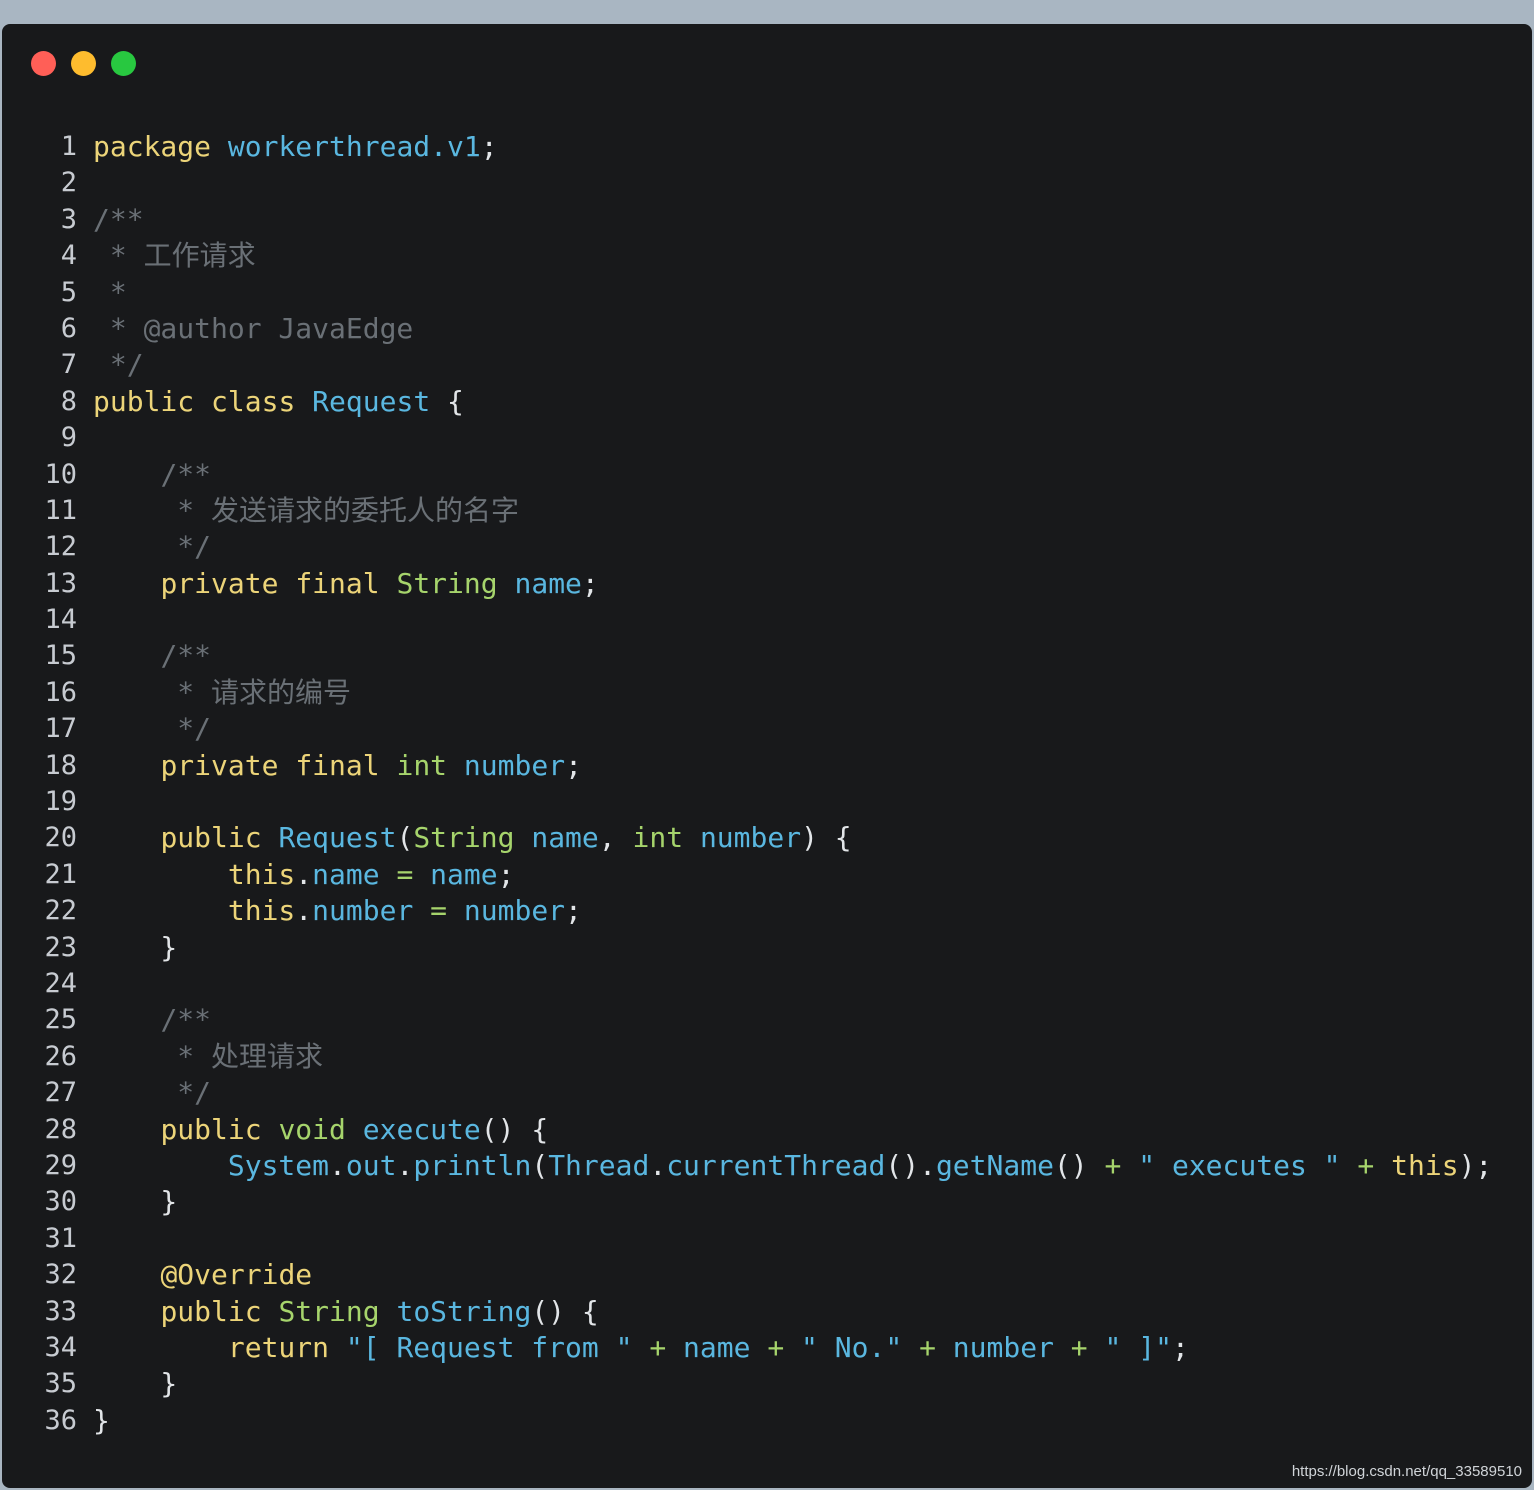  I want to click on token-string: " executes ", so click(1239, 1165).